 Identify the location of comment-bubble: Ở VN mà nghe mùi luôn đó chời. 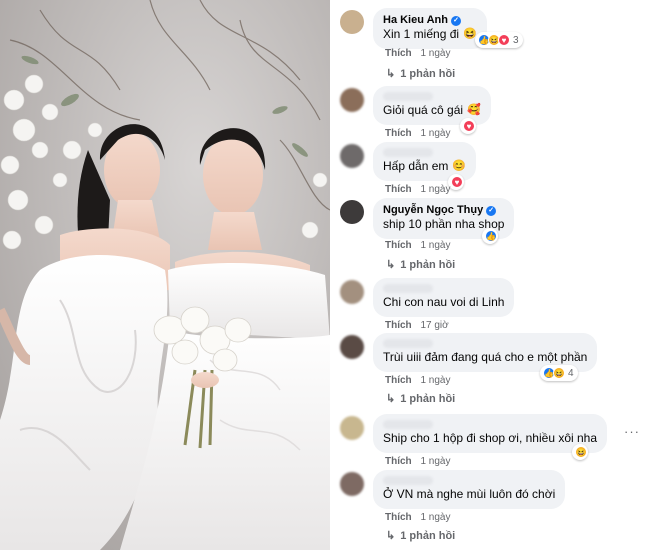
(469, 489).